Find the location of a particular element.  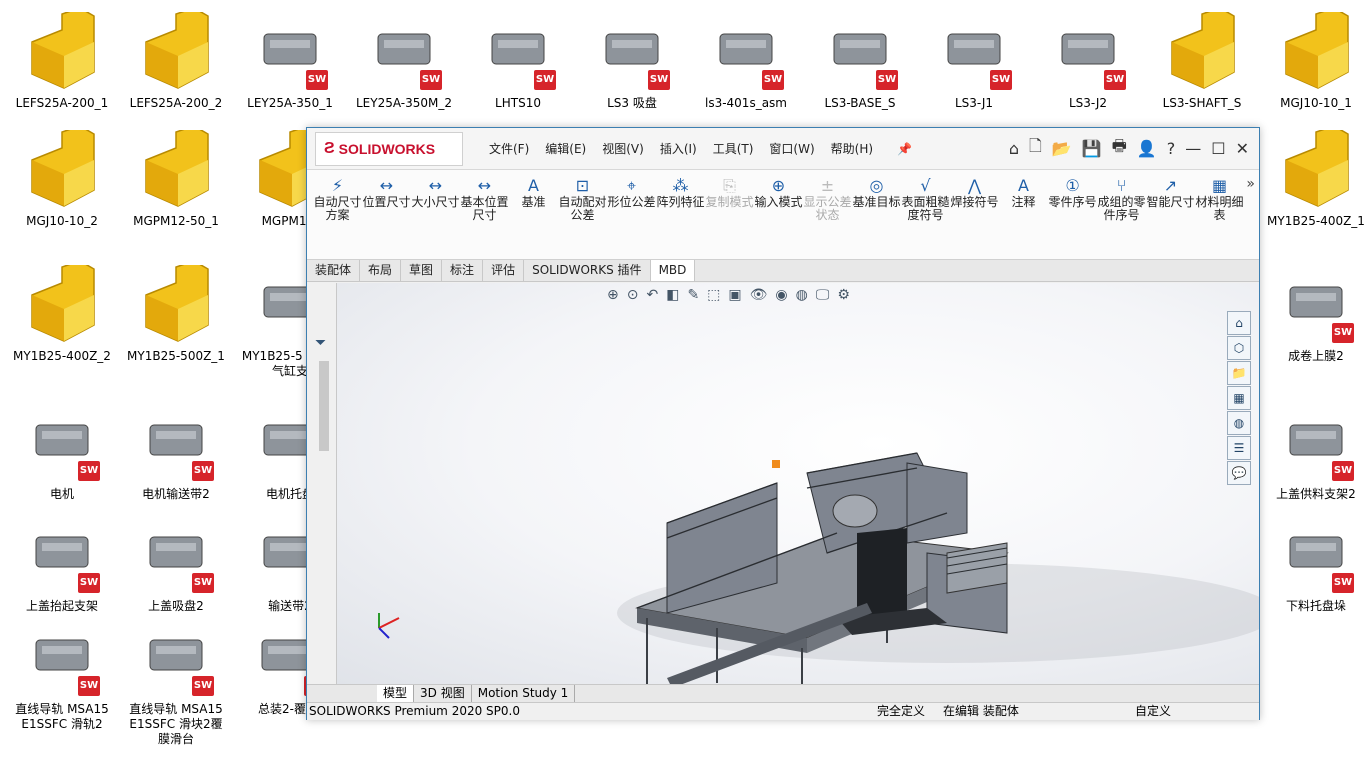

custom-properties-icon: ☰ is located at coordinates (1239, 448).